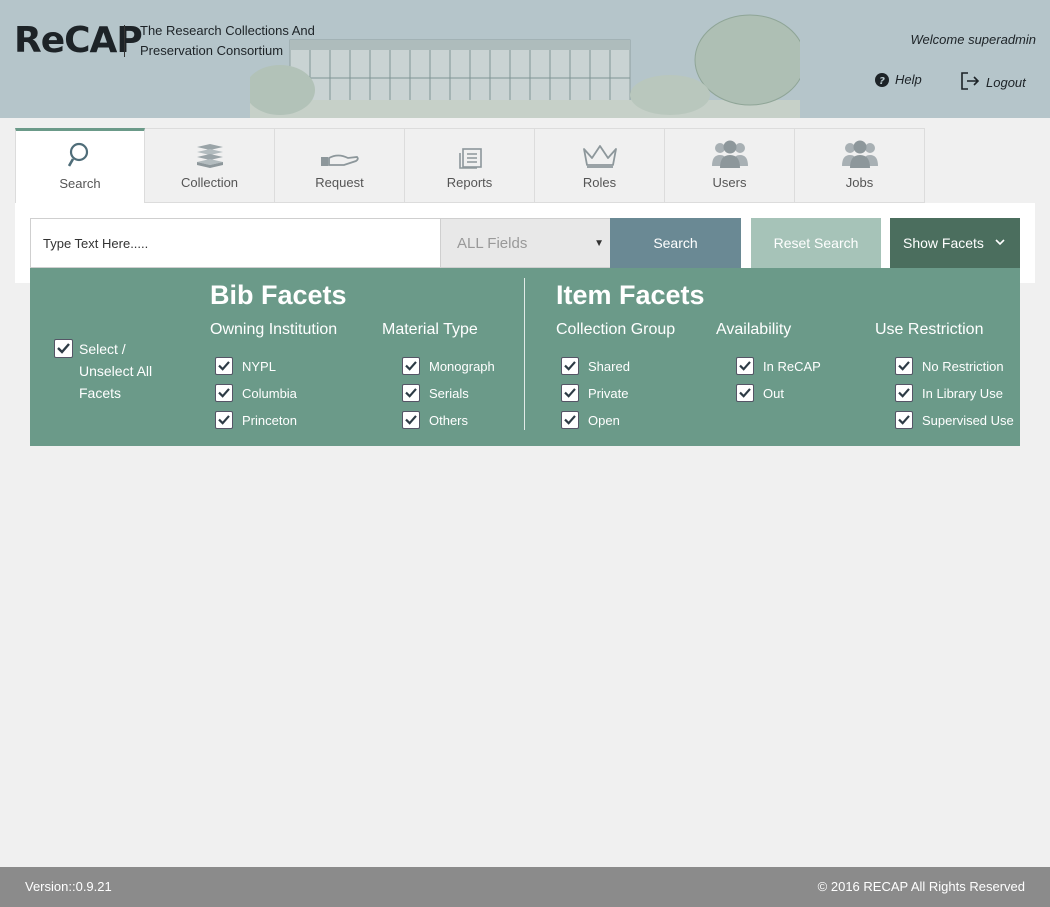 The height and width of the screenshot is (907, 1050). I want to click on facet-option-private: Private, so click(594, 393).